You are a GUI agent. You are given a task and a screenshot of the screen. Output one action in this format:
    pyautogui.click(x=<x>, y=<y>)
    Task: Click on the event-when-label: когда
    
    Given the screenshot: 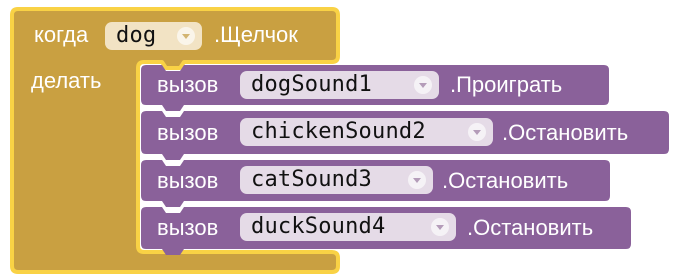 What is the action you would take?
    pyautogui.click(x=61, y=34)
    